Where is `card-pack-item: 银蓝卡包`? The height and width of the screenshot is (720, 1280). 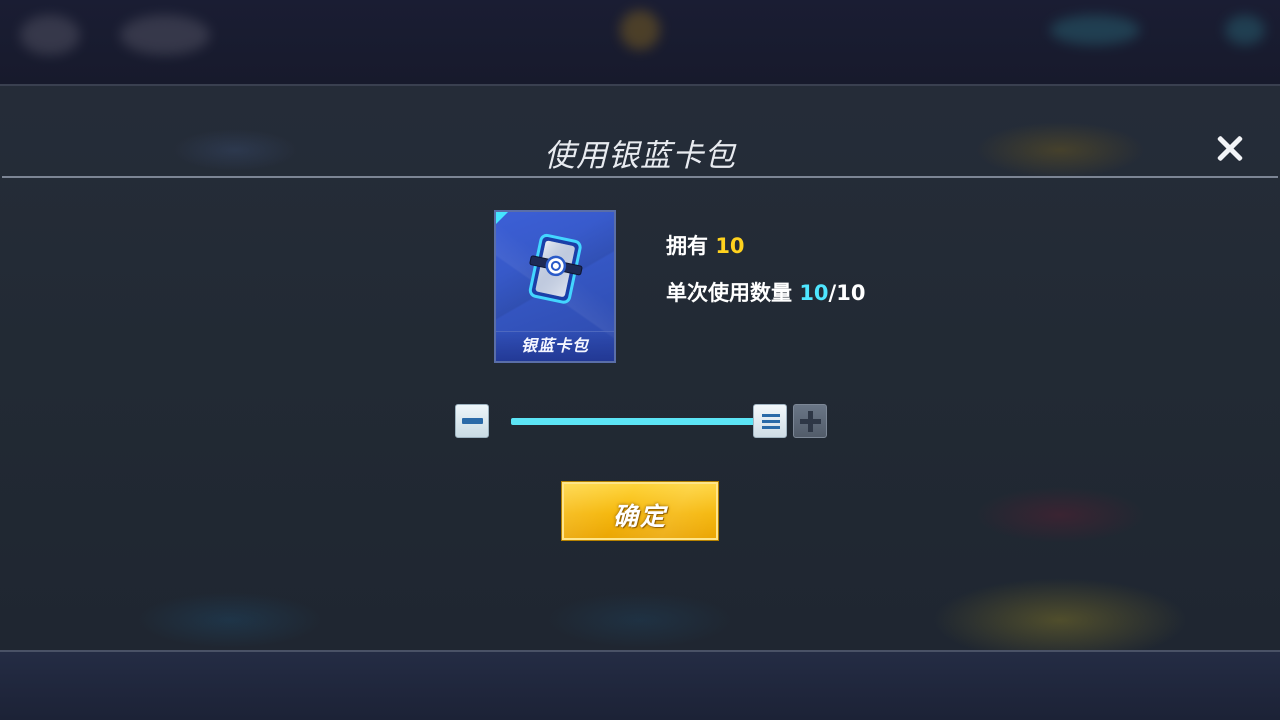
card-pack-item: 银蓝卡包 is located at coordinates (555, 286).